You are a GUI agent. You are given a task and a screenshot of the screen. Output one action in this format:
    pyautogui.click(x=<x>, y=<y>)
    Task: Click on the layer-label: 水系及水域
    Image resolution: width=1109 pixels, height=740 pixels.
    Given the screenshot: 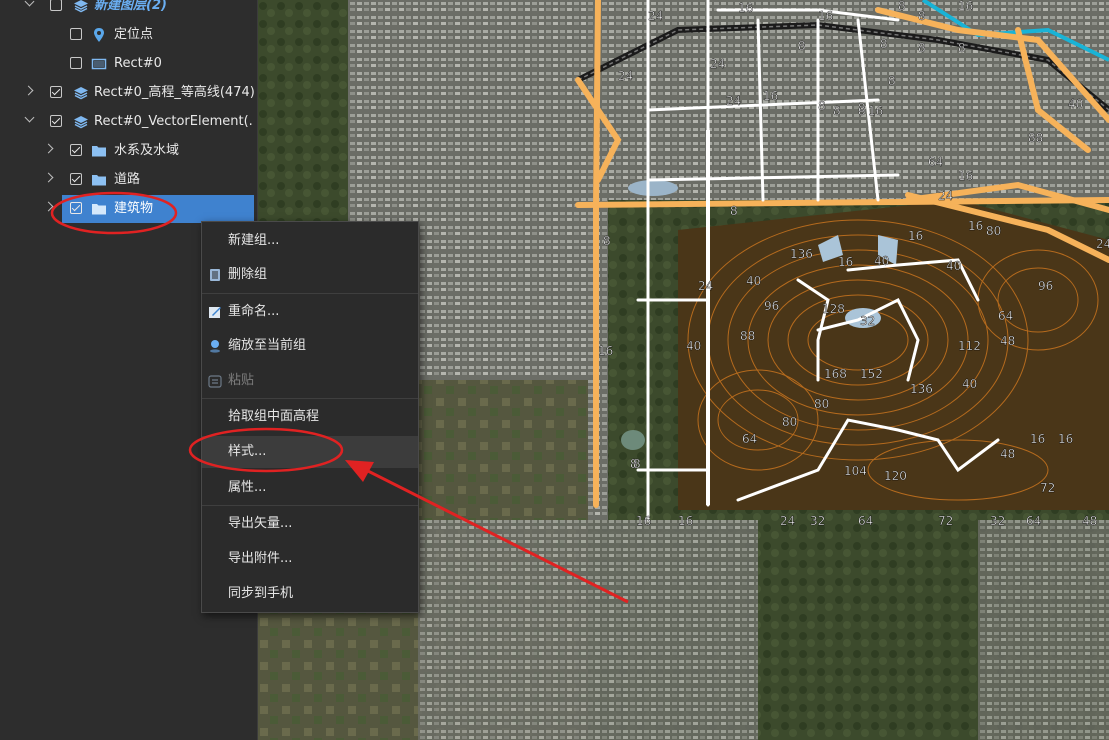 What is the action you would take?
    pyautogui.click(x=147, y=150)
    